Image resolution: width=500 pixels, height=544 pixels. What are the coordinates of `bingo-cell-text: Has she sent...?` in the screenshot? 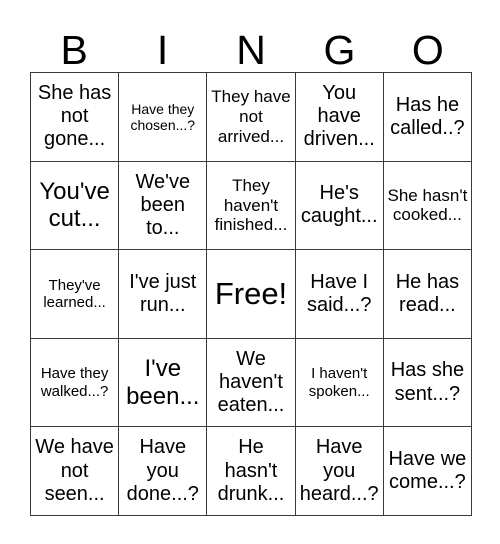 It's located at (427, 382).